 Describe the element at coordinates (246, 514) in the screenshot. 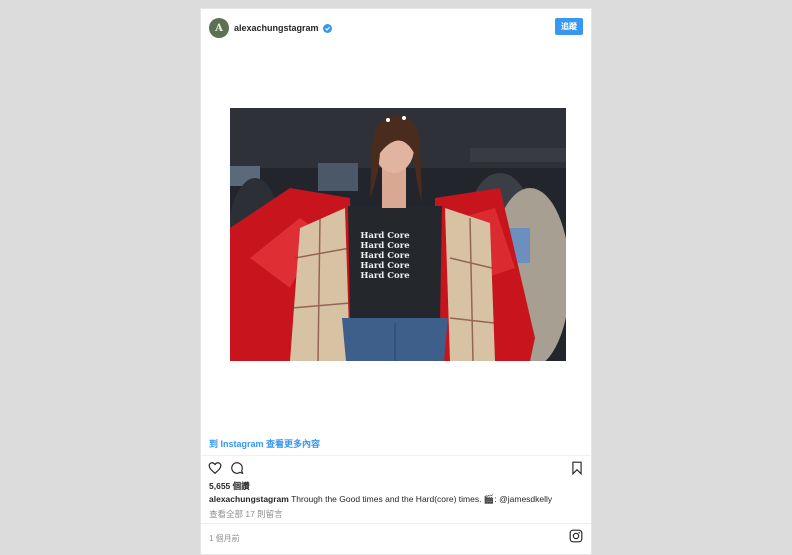

I see `view-all-comments-link: 查看全部 17 則留言` at that location.